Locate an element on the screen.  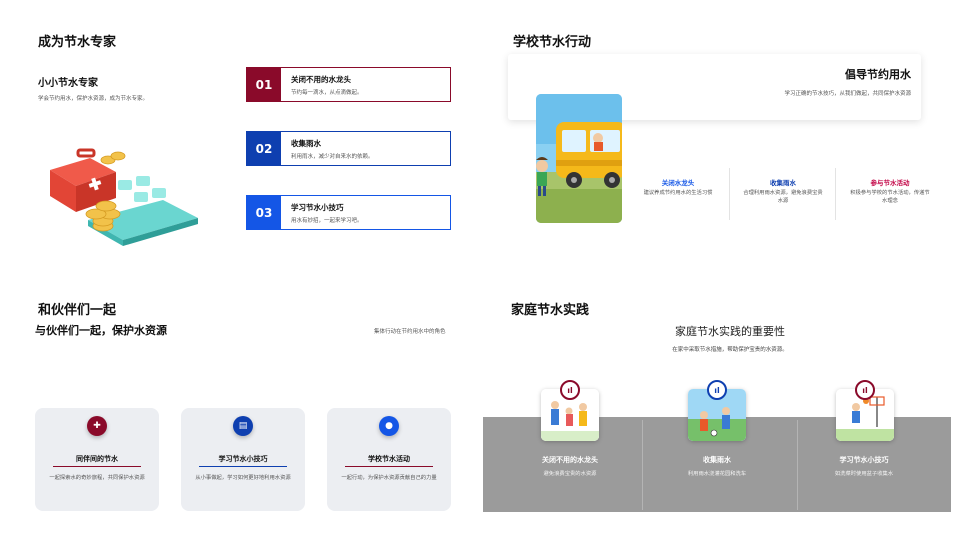
card-title: 同伴间的节水 is located at coordinates (97, 459).